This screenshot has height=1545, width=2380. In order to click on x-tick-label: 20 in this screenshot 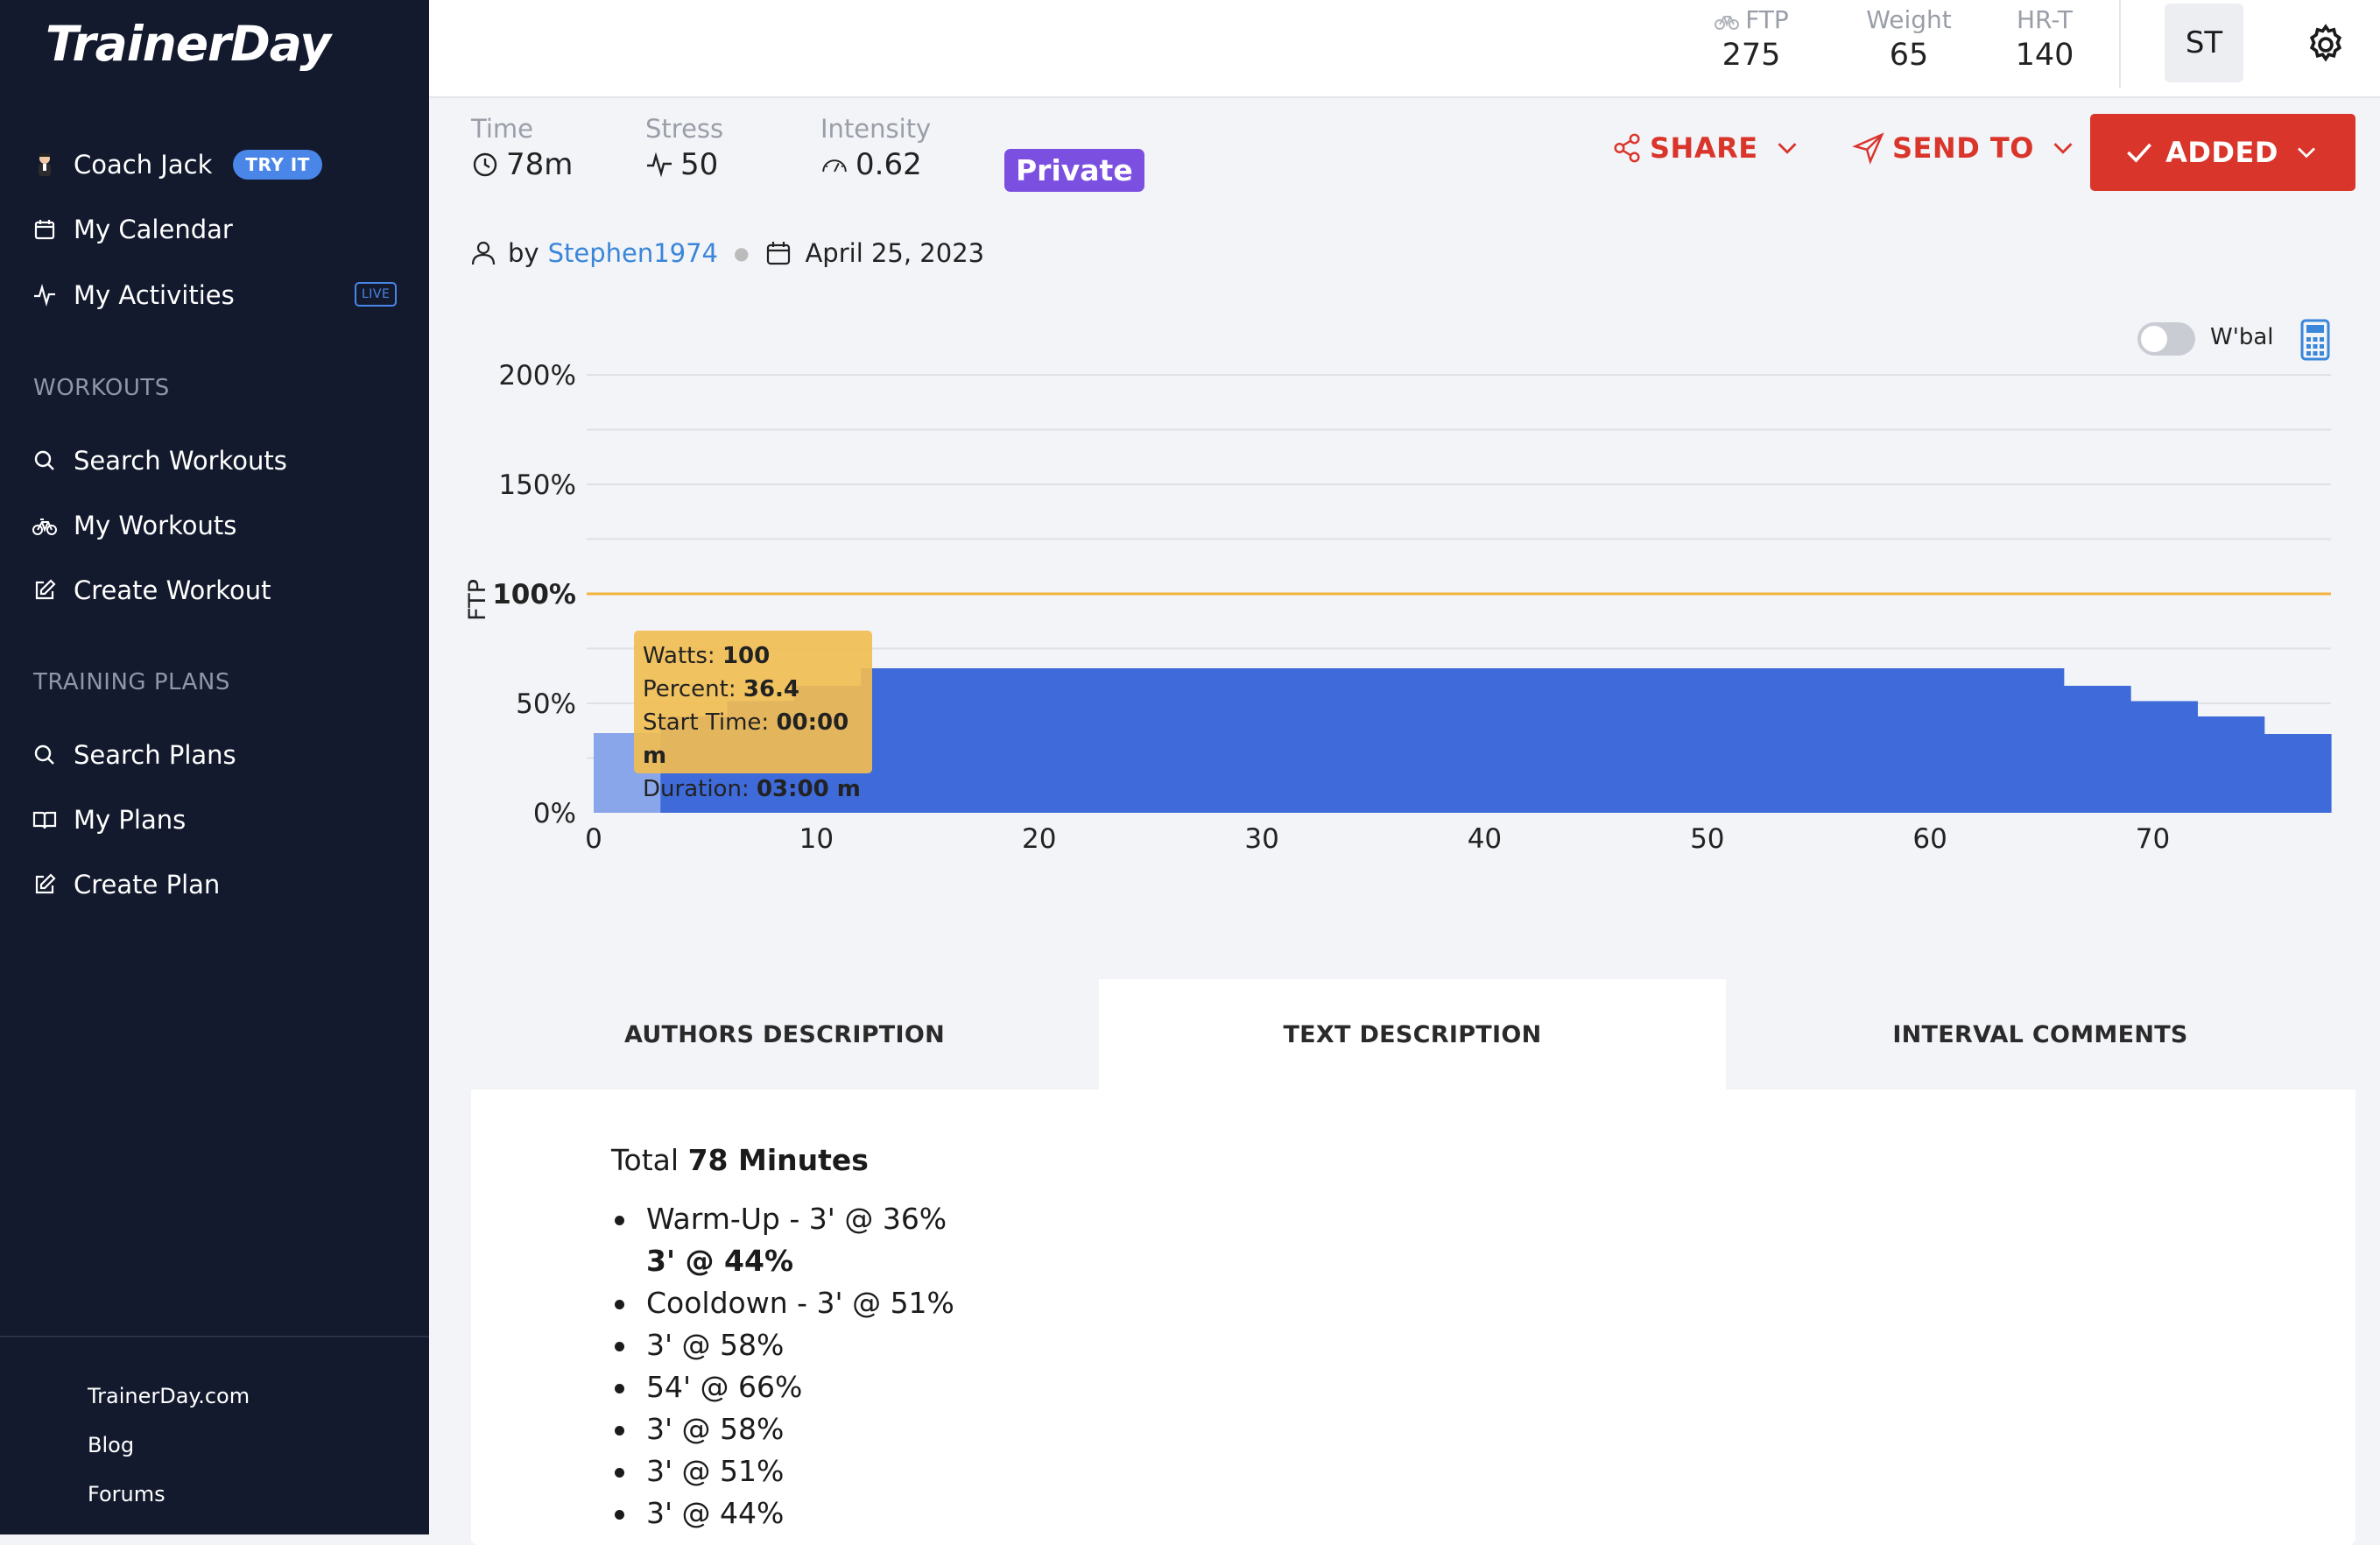, I will do `click(1039, 839)`.